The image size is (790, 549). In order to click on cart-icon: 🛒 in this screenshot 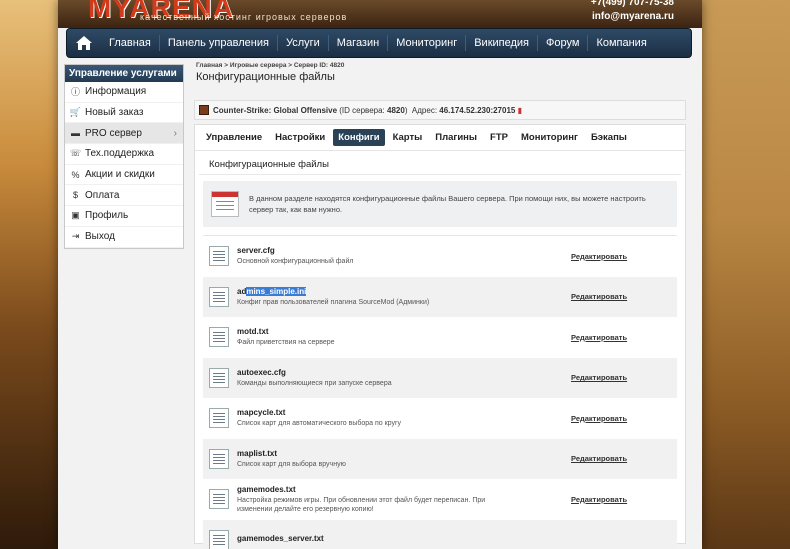, I will do `click(75, 112)`.